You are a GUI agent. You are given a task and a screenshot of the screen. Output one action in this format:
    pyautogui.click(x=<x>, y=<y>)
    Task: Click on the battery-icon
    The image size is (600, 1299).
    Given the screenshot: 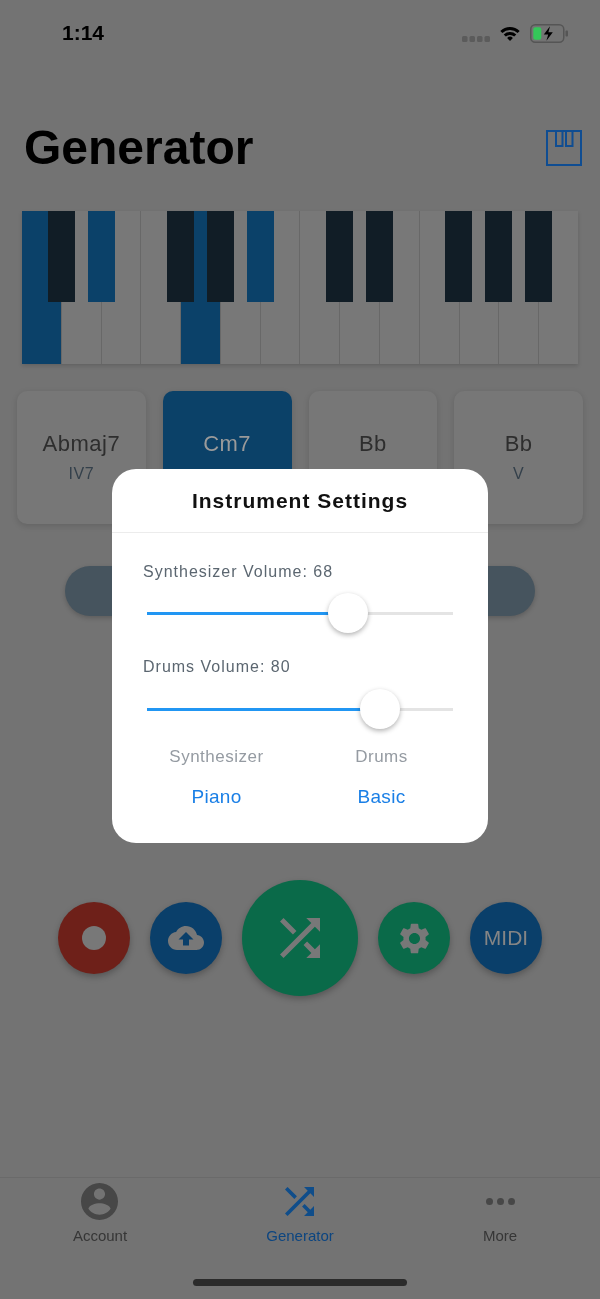 What is the action you would take?
    pyautogui.click(x=549, y=33)
    